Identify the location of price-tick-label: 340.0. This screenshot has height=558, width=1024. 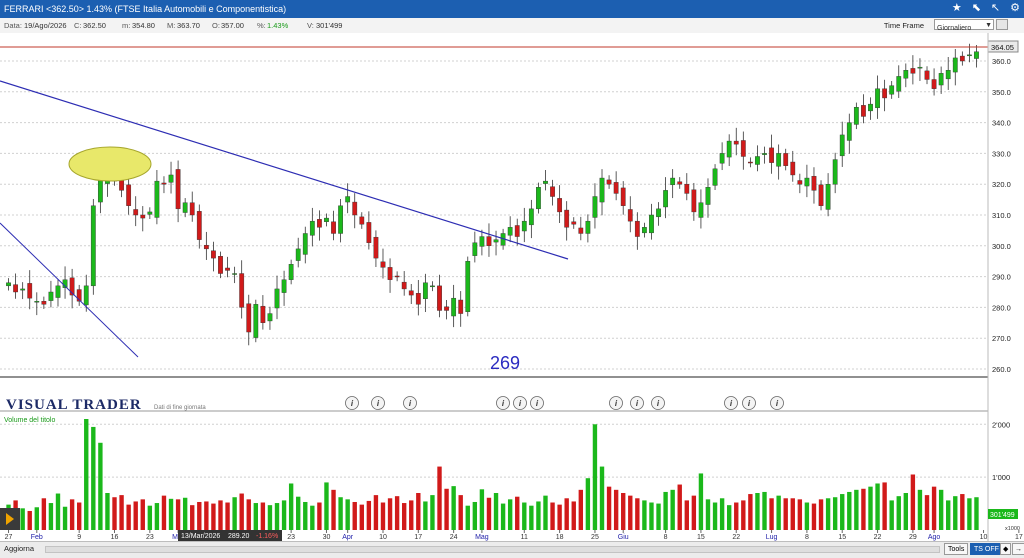
(1001, 123).